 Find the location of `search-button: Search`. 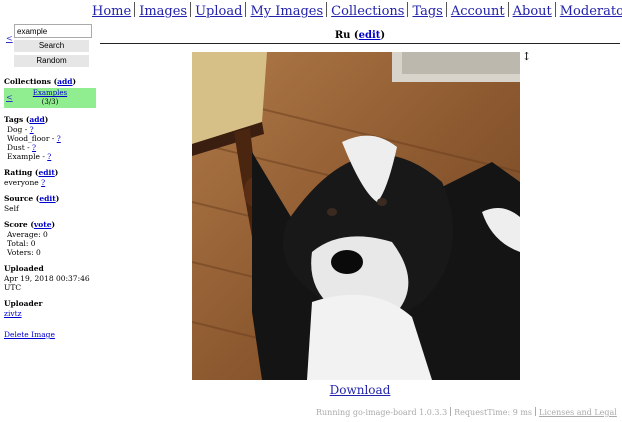

search-button: Search is located at coordinates (51, 46).